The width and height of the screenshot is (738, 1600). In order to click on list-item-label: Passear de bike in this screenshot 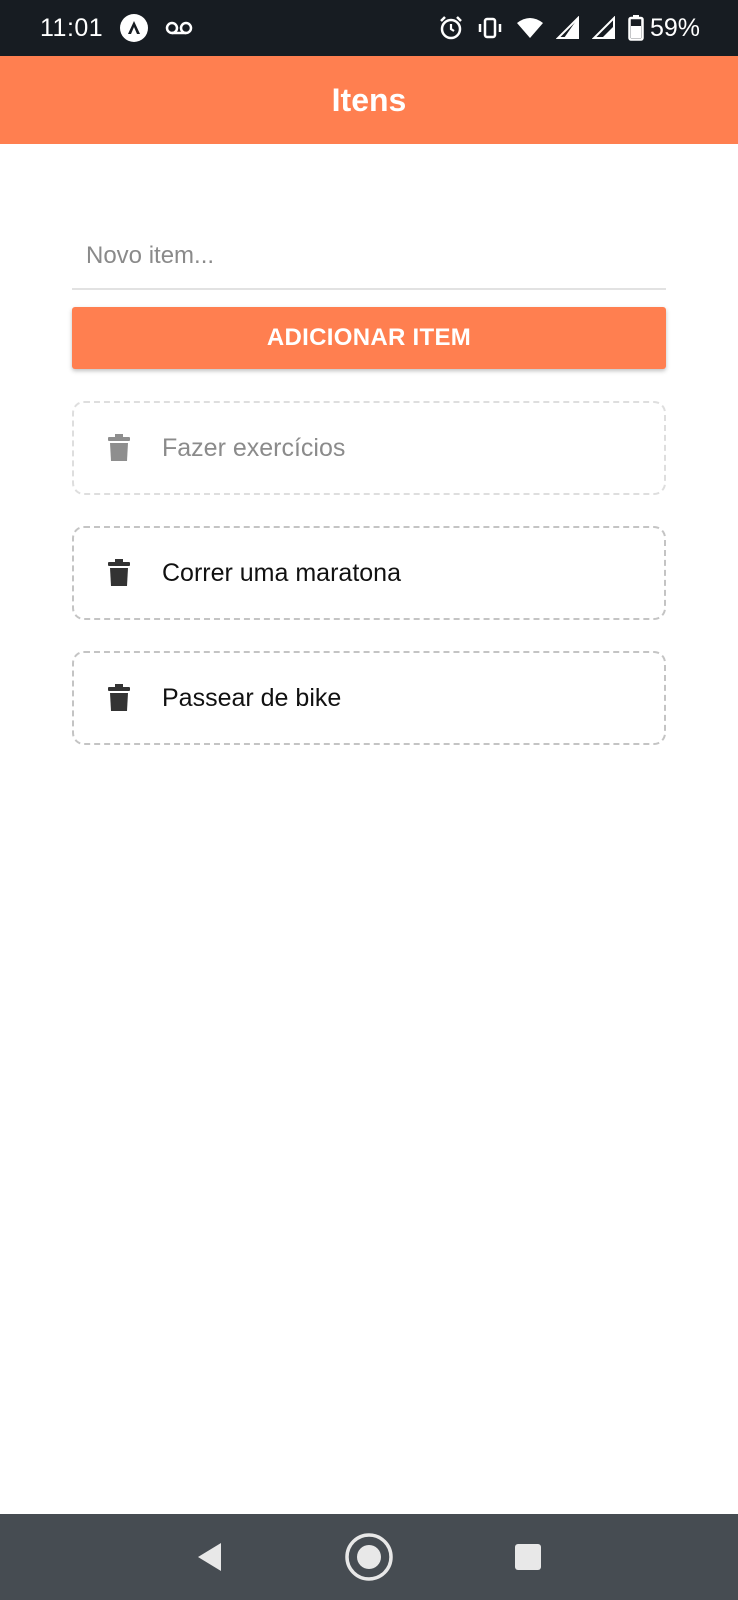, I will do `click(252, 697)`.